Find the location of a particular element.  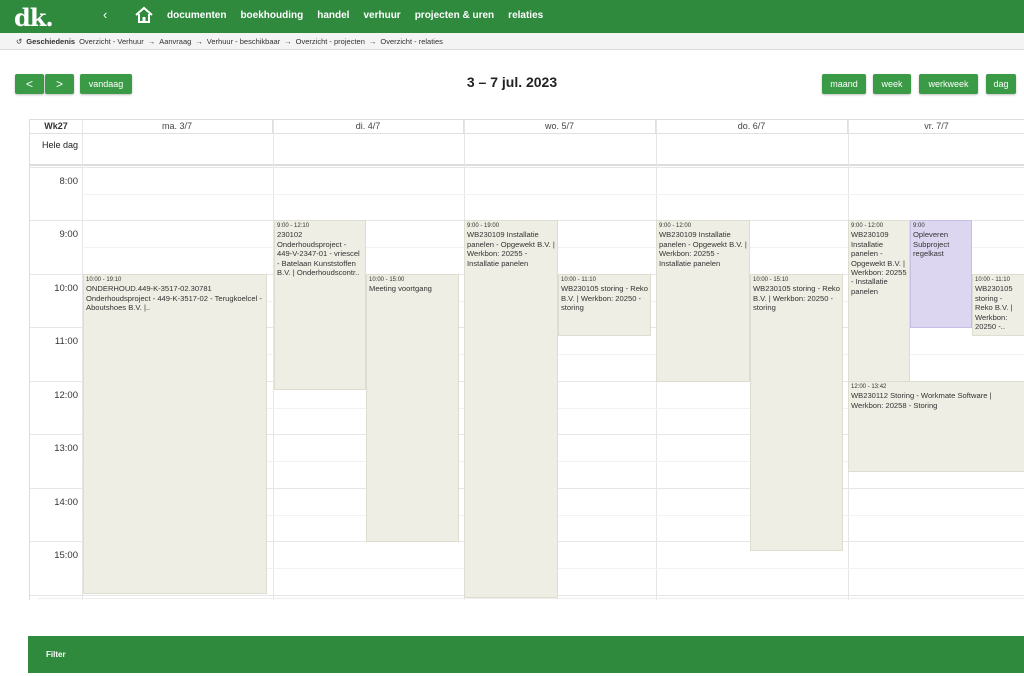

calendar-event: 10:00 - 15:00 Meeting voortgang is located at coordinates (412, 408).